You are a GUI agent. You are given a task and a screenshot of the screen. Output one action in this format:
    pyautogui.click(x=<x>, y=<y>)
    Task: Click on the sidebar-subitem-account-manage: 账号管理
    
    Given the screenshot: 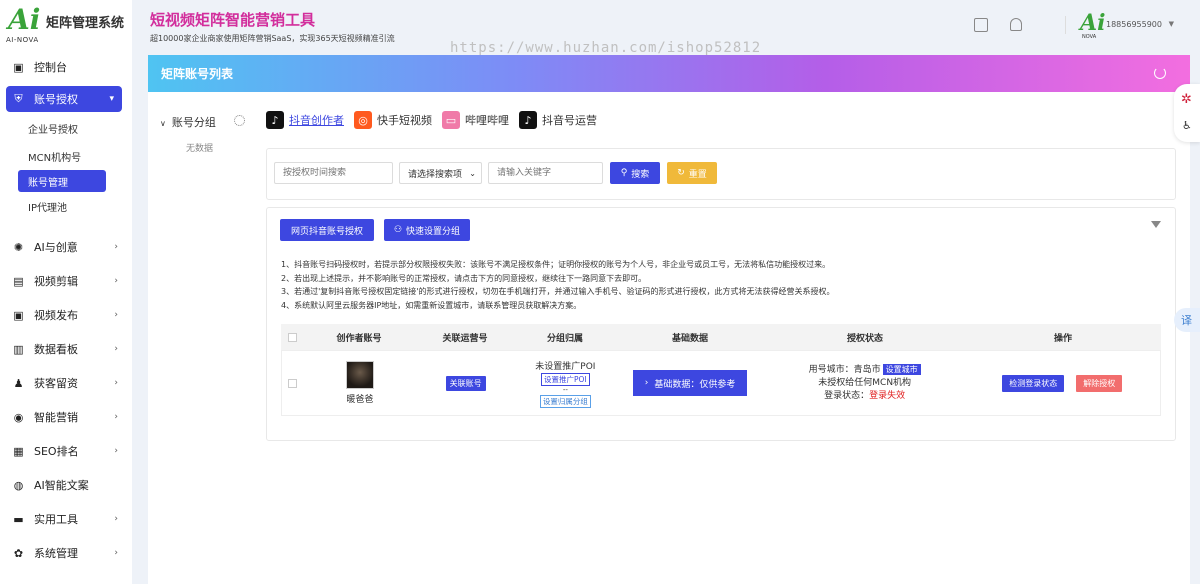 What is the action you would take?
    pyautogui.click(x=62, y=181)
    